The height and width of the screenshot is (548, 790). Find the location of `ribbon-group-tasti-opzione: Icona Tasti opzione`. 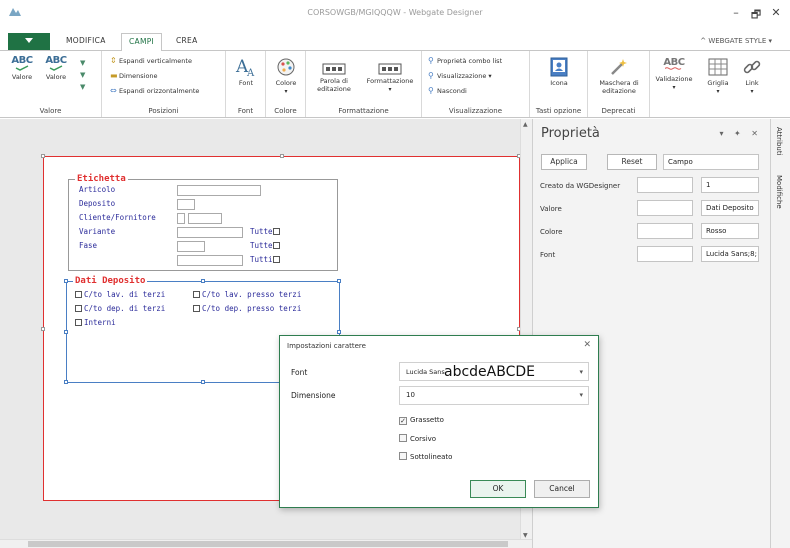

ribbon-group-tasti-opzione: Icona Tasti opzione is located at coordinates (559, 84).